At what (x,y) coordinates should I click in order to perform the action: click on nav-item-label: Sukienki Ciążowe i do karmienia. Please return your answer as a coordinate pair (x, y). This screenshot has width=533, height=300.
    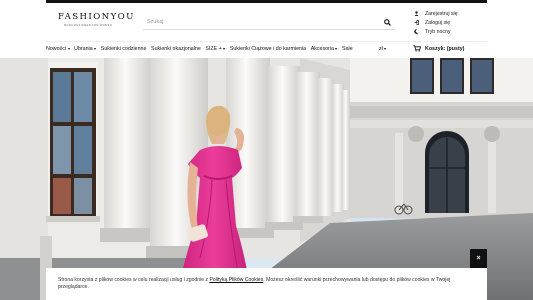
    Looking at the image, I should click on (268, 49).